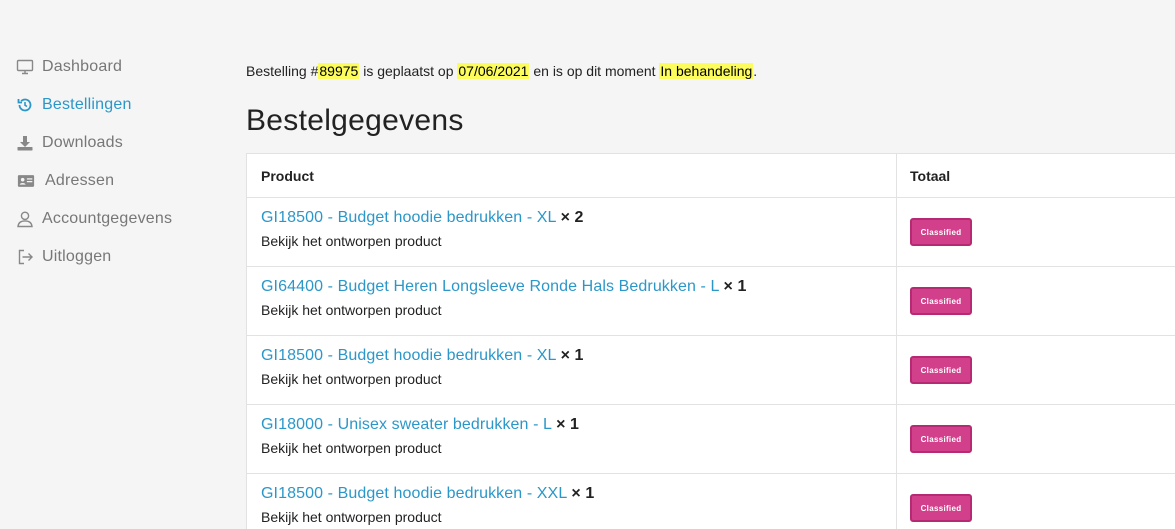  I want to click on monitor-icon, so click(25, 67).